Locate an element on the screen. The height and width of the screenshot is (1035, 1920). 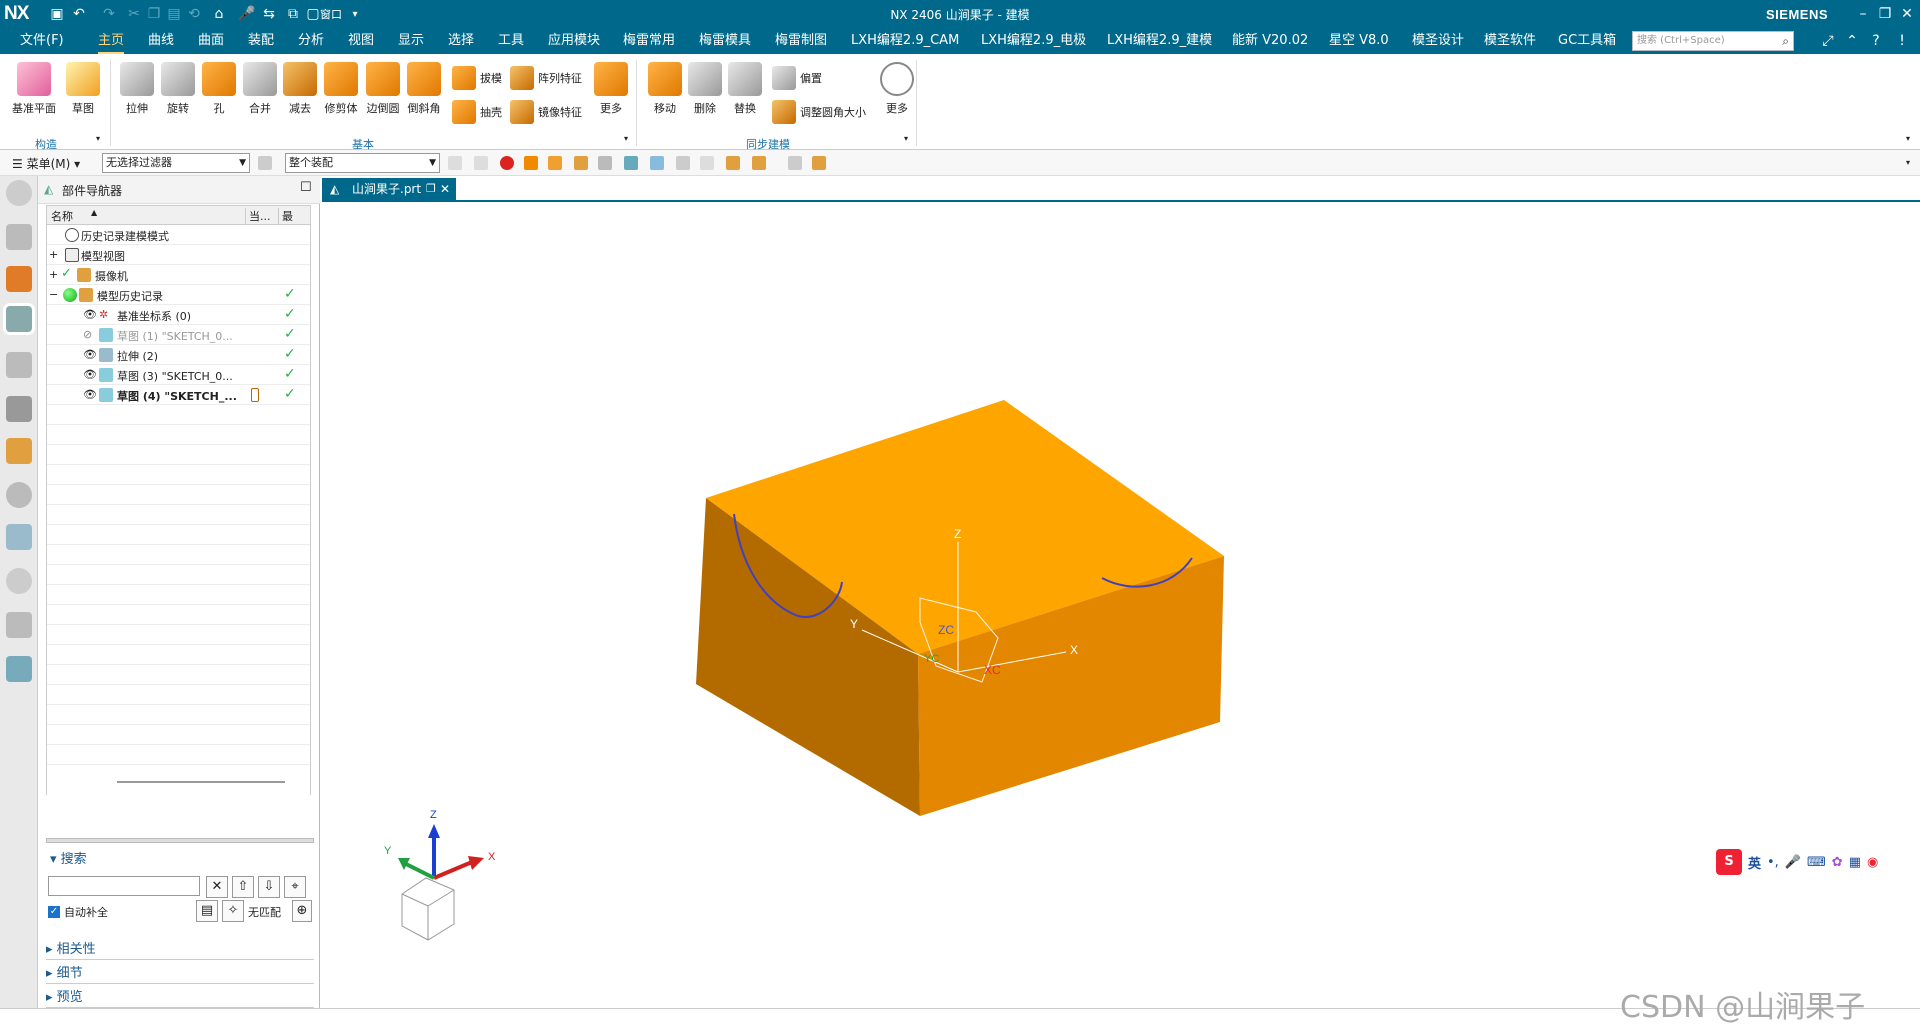
tab-analysis: 分析 is located at coordinates (311, 41).